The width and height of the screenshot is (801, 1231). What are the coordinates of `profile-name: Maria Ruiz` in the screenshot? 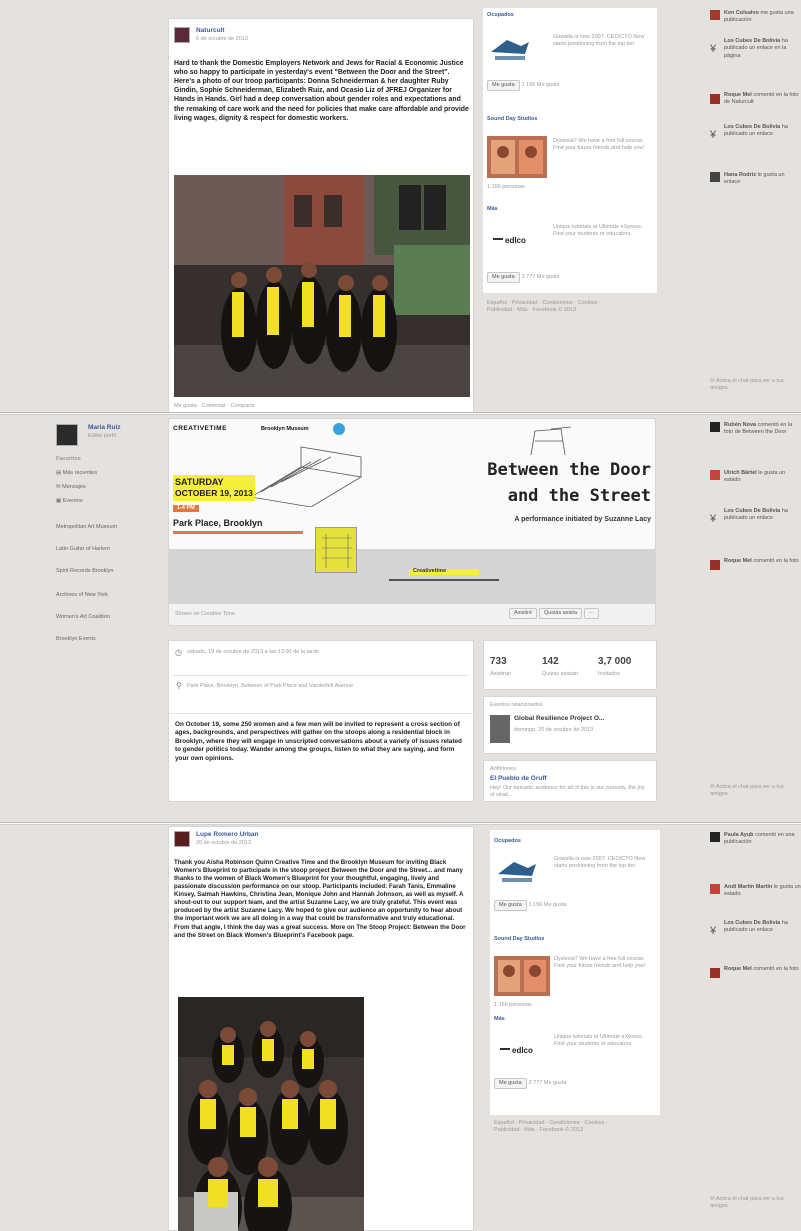 It's located at (104, 428).